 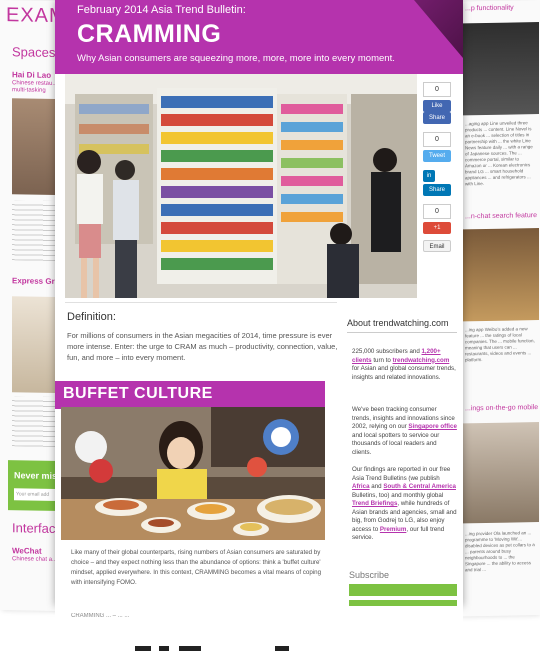 I want to click on left-section-spaces: Spaces, so click(x=34, y=52).